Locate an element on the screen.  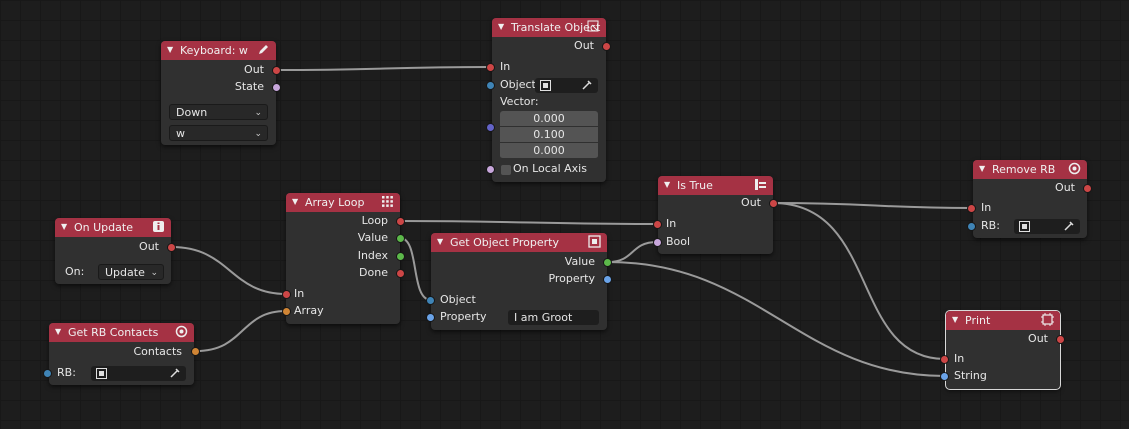
keyboard-state-socket is located at coordinates (276, 87).